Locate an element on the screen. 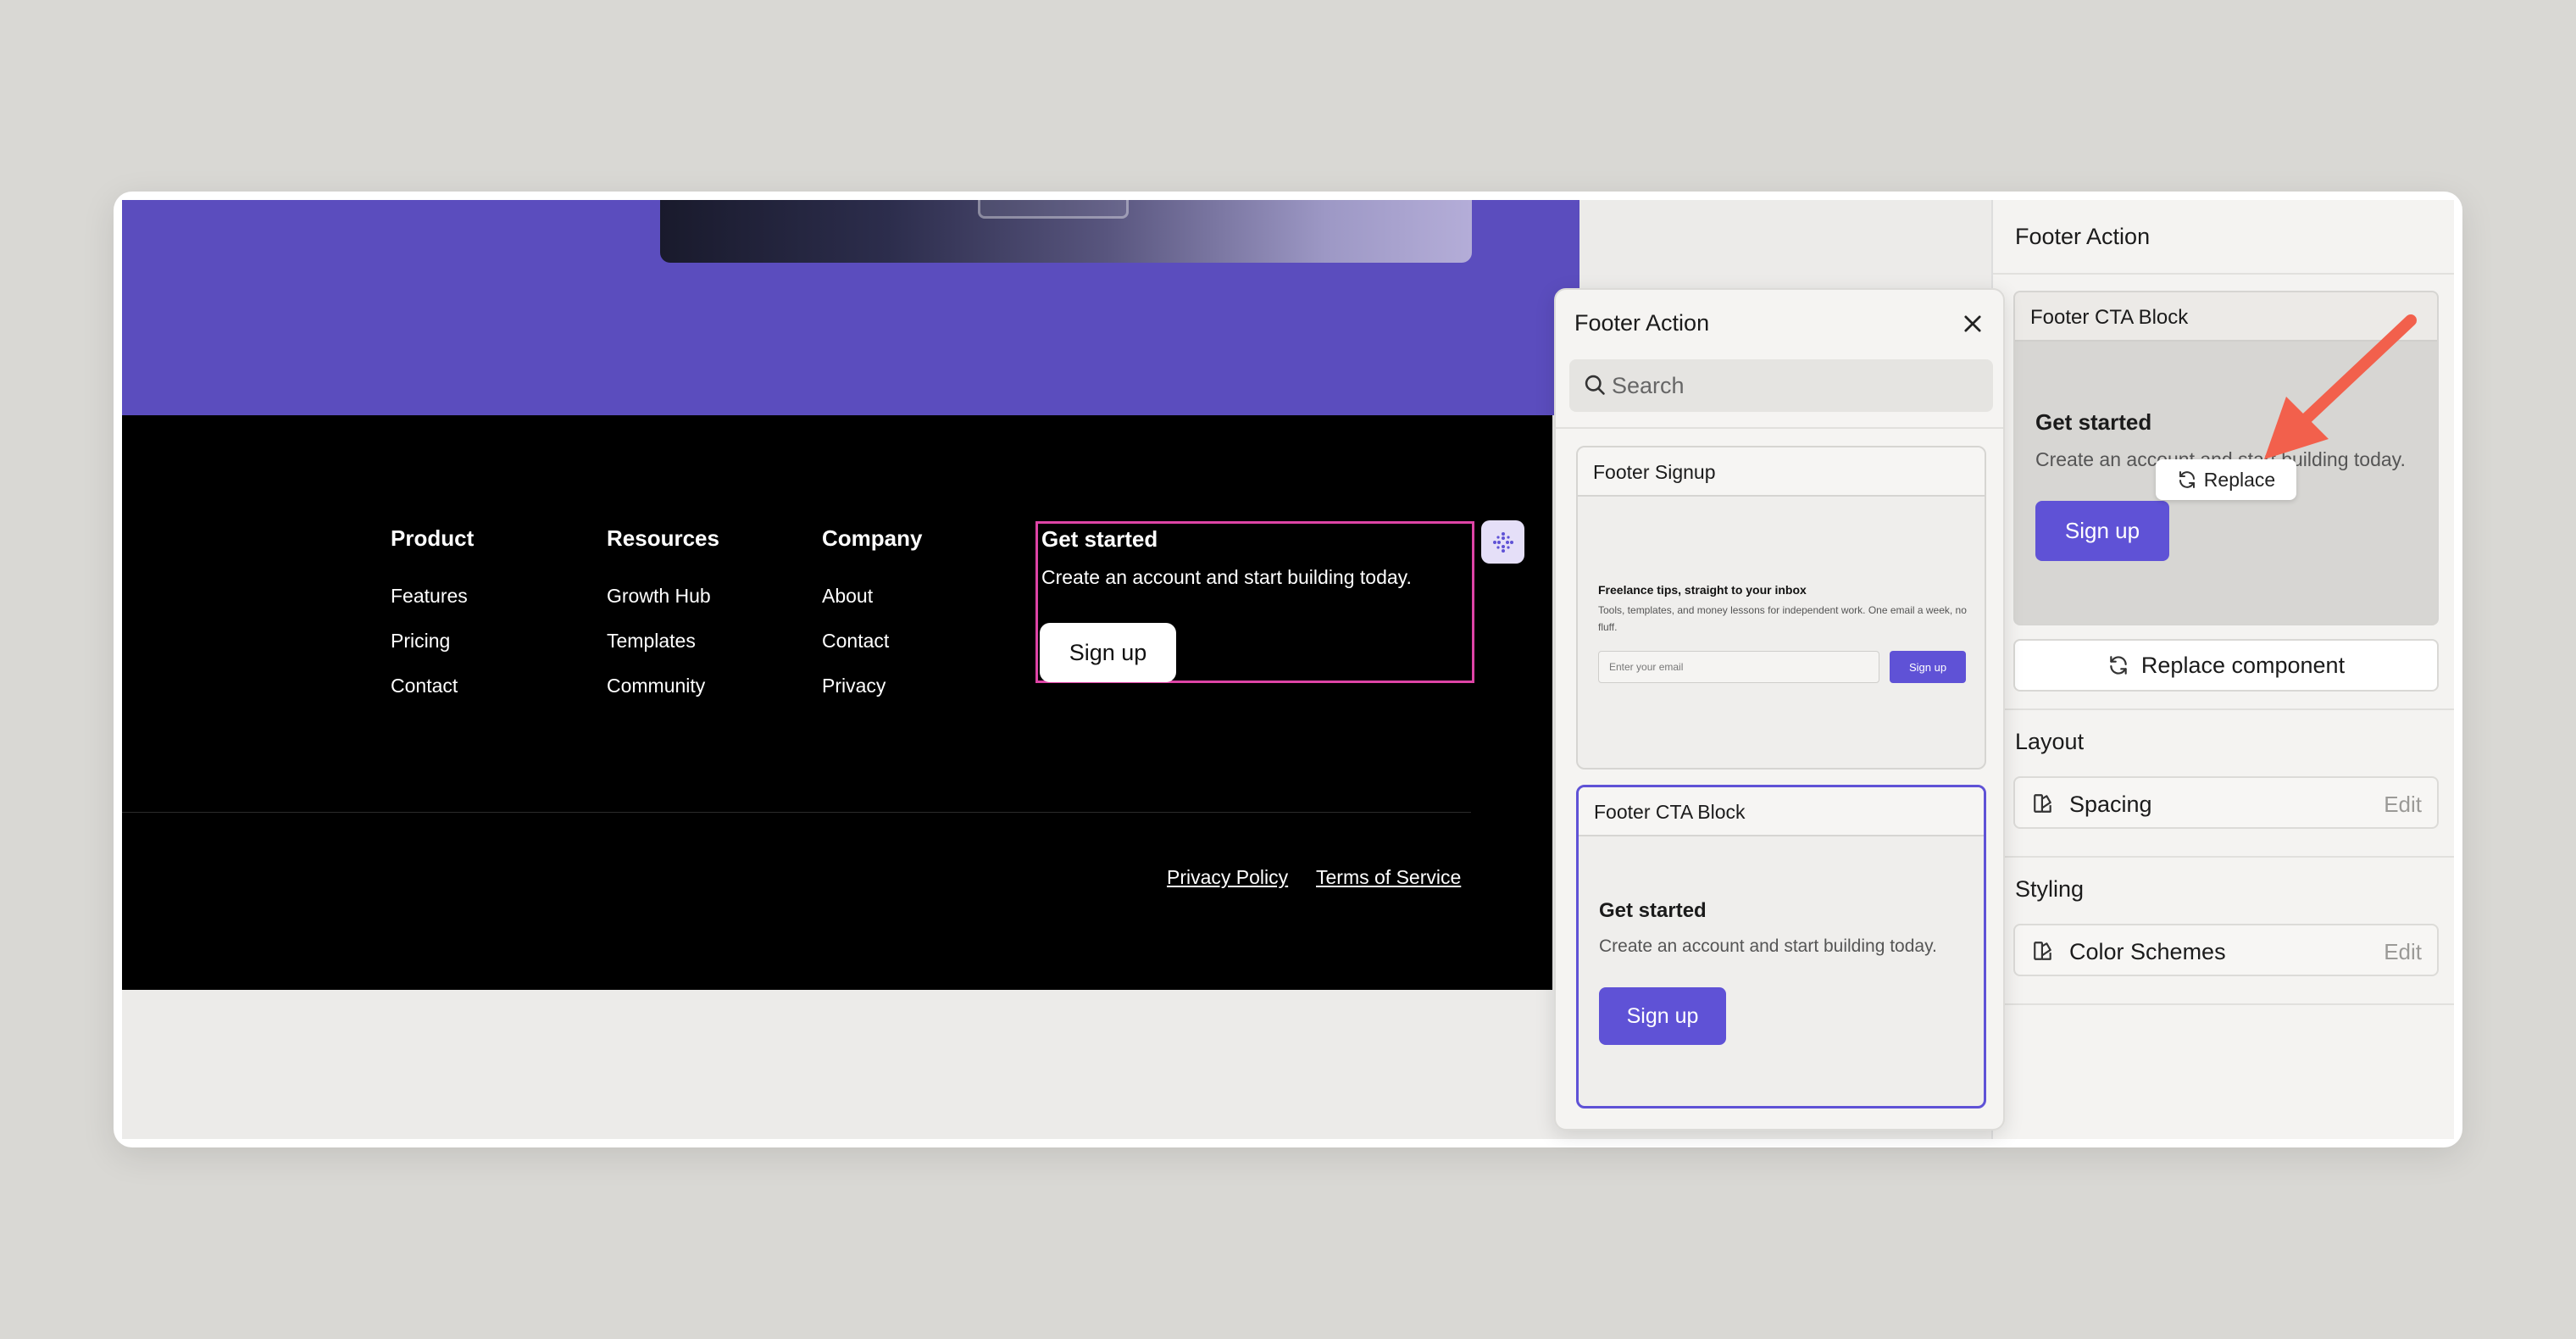  footer-link: Community is located at coordinates (663, 686).